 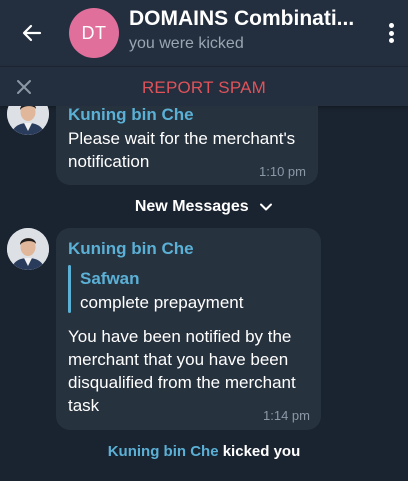 I want to click on group-avatar: DT, so click(x=94, y=33).